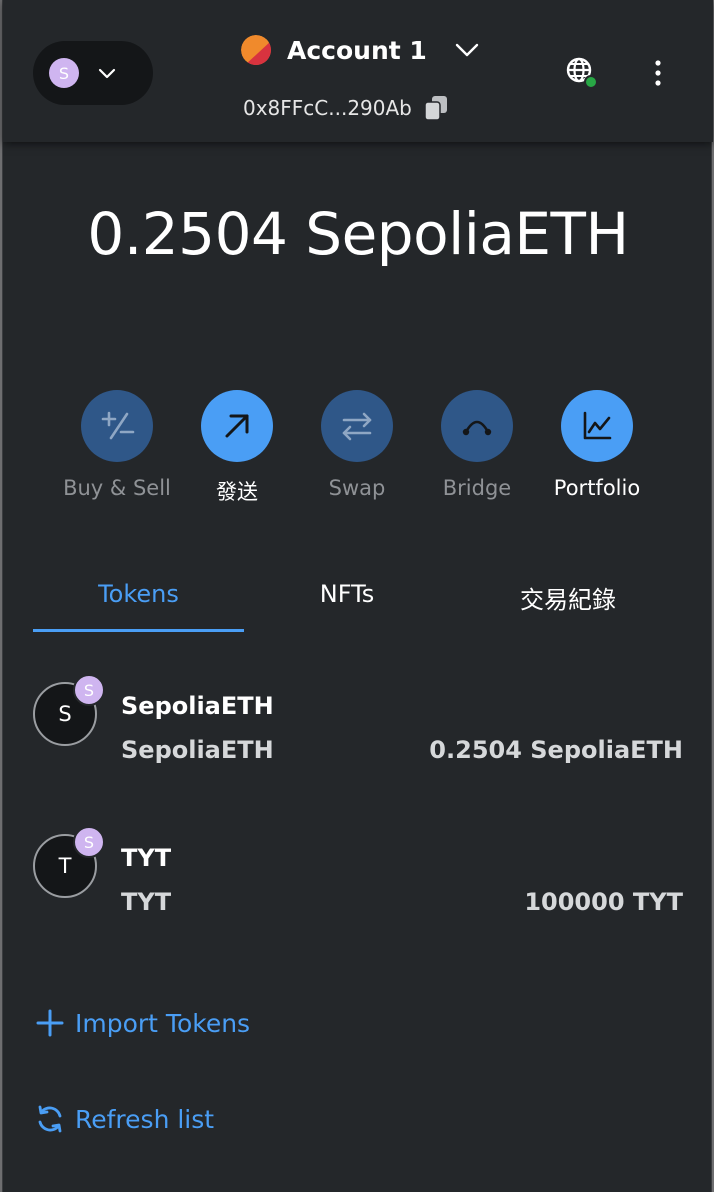  I want to click on refresh-icon, so click(50, 1119).